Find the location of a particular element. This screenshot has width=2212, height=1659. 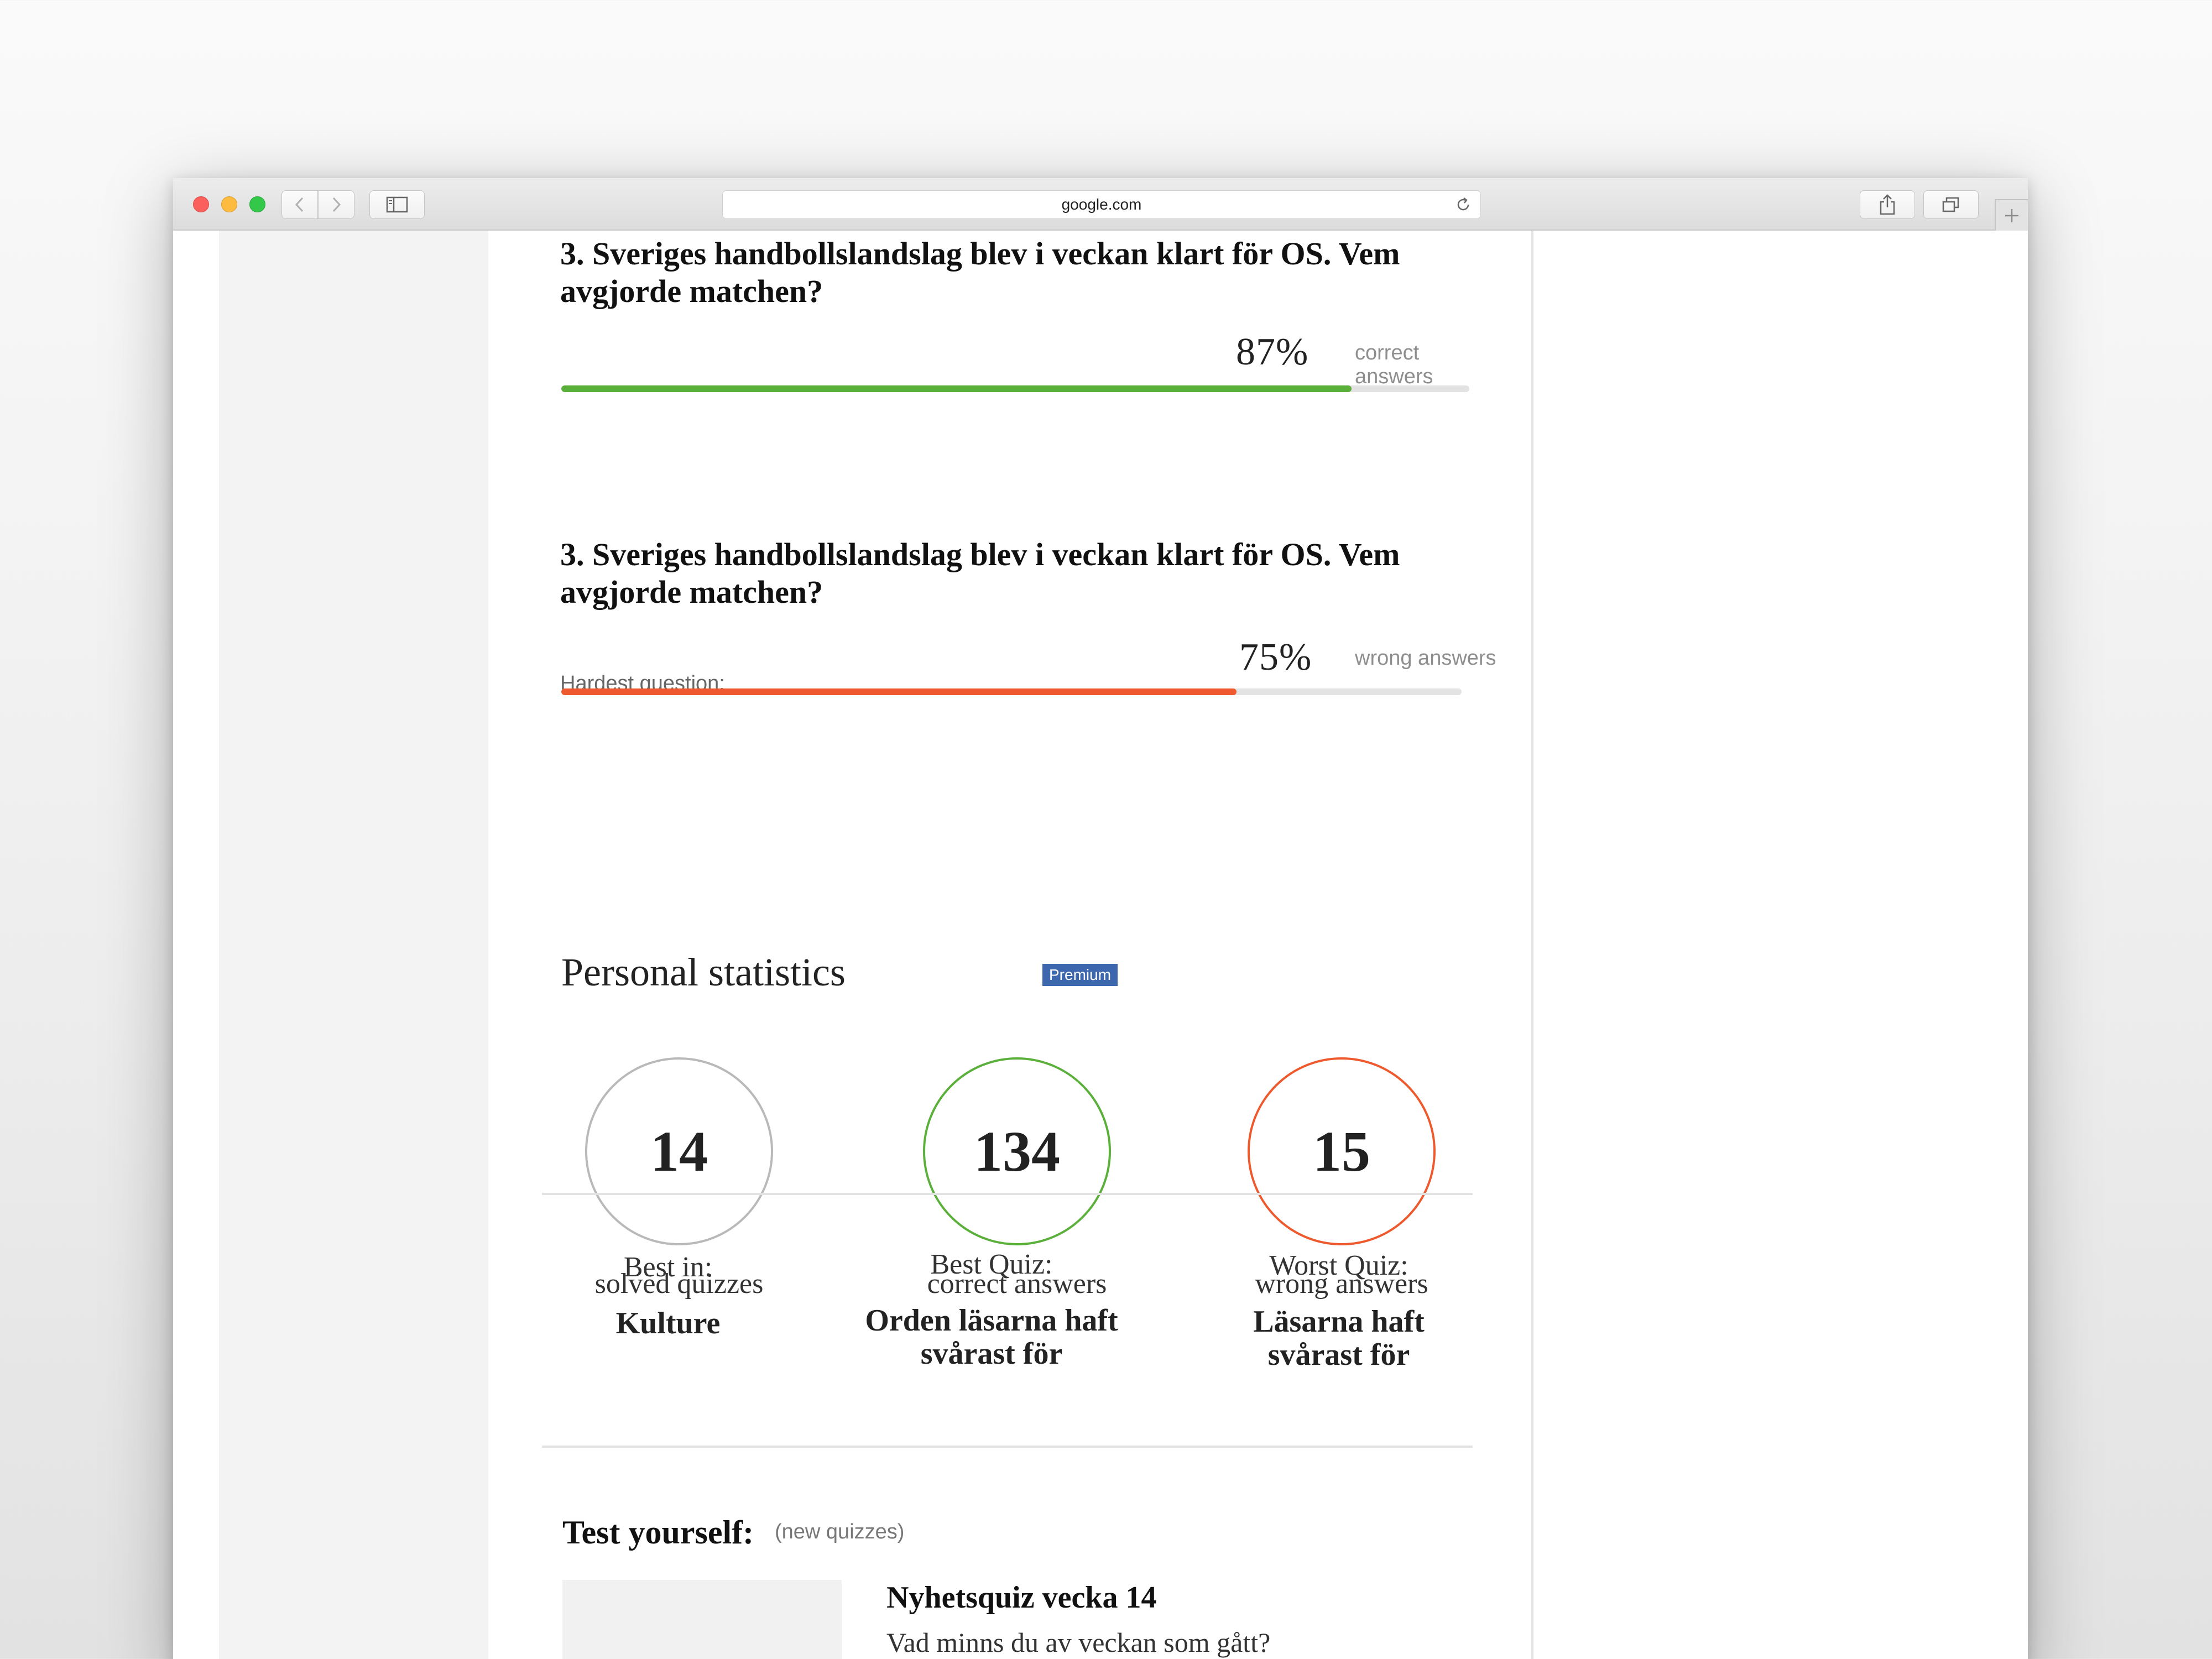

sidebar-toggle-button is located at coordinates (397, 205).